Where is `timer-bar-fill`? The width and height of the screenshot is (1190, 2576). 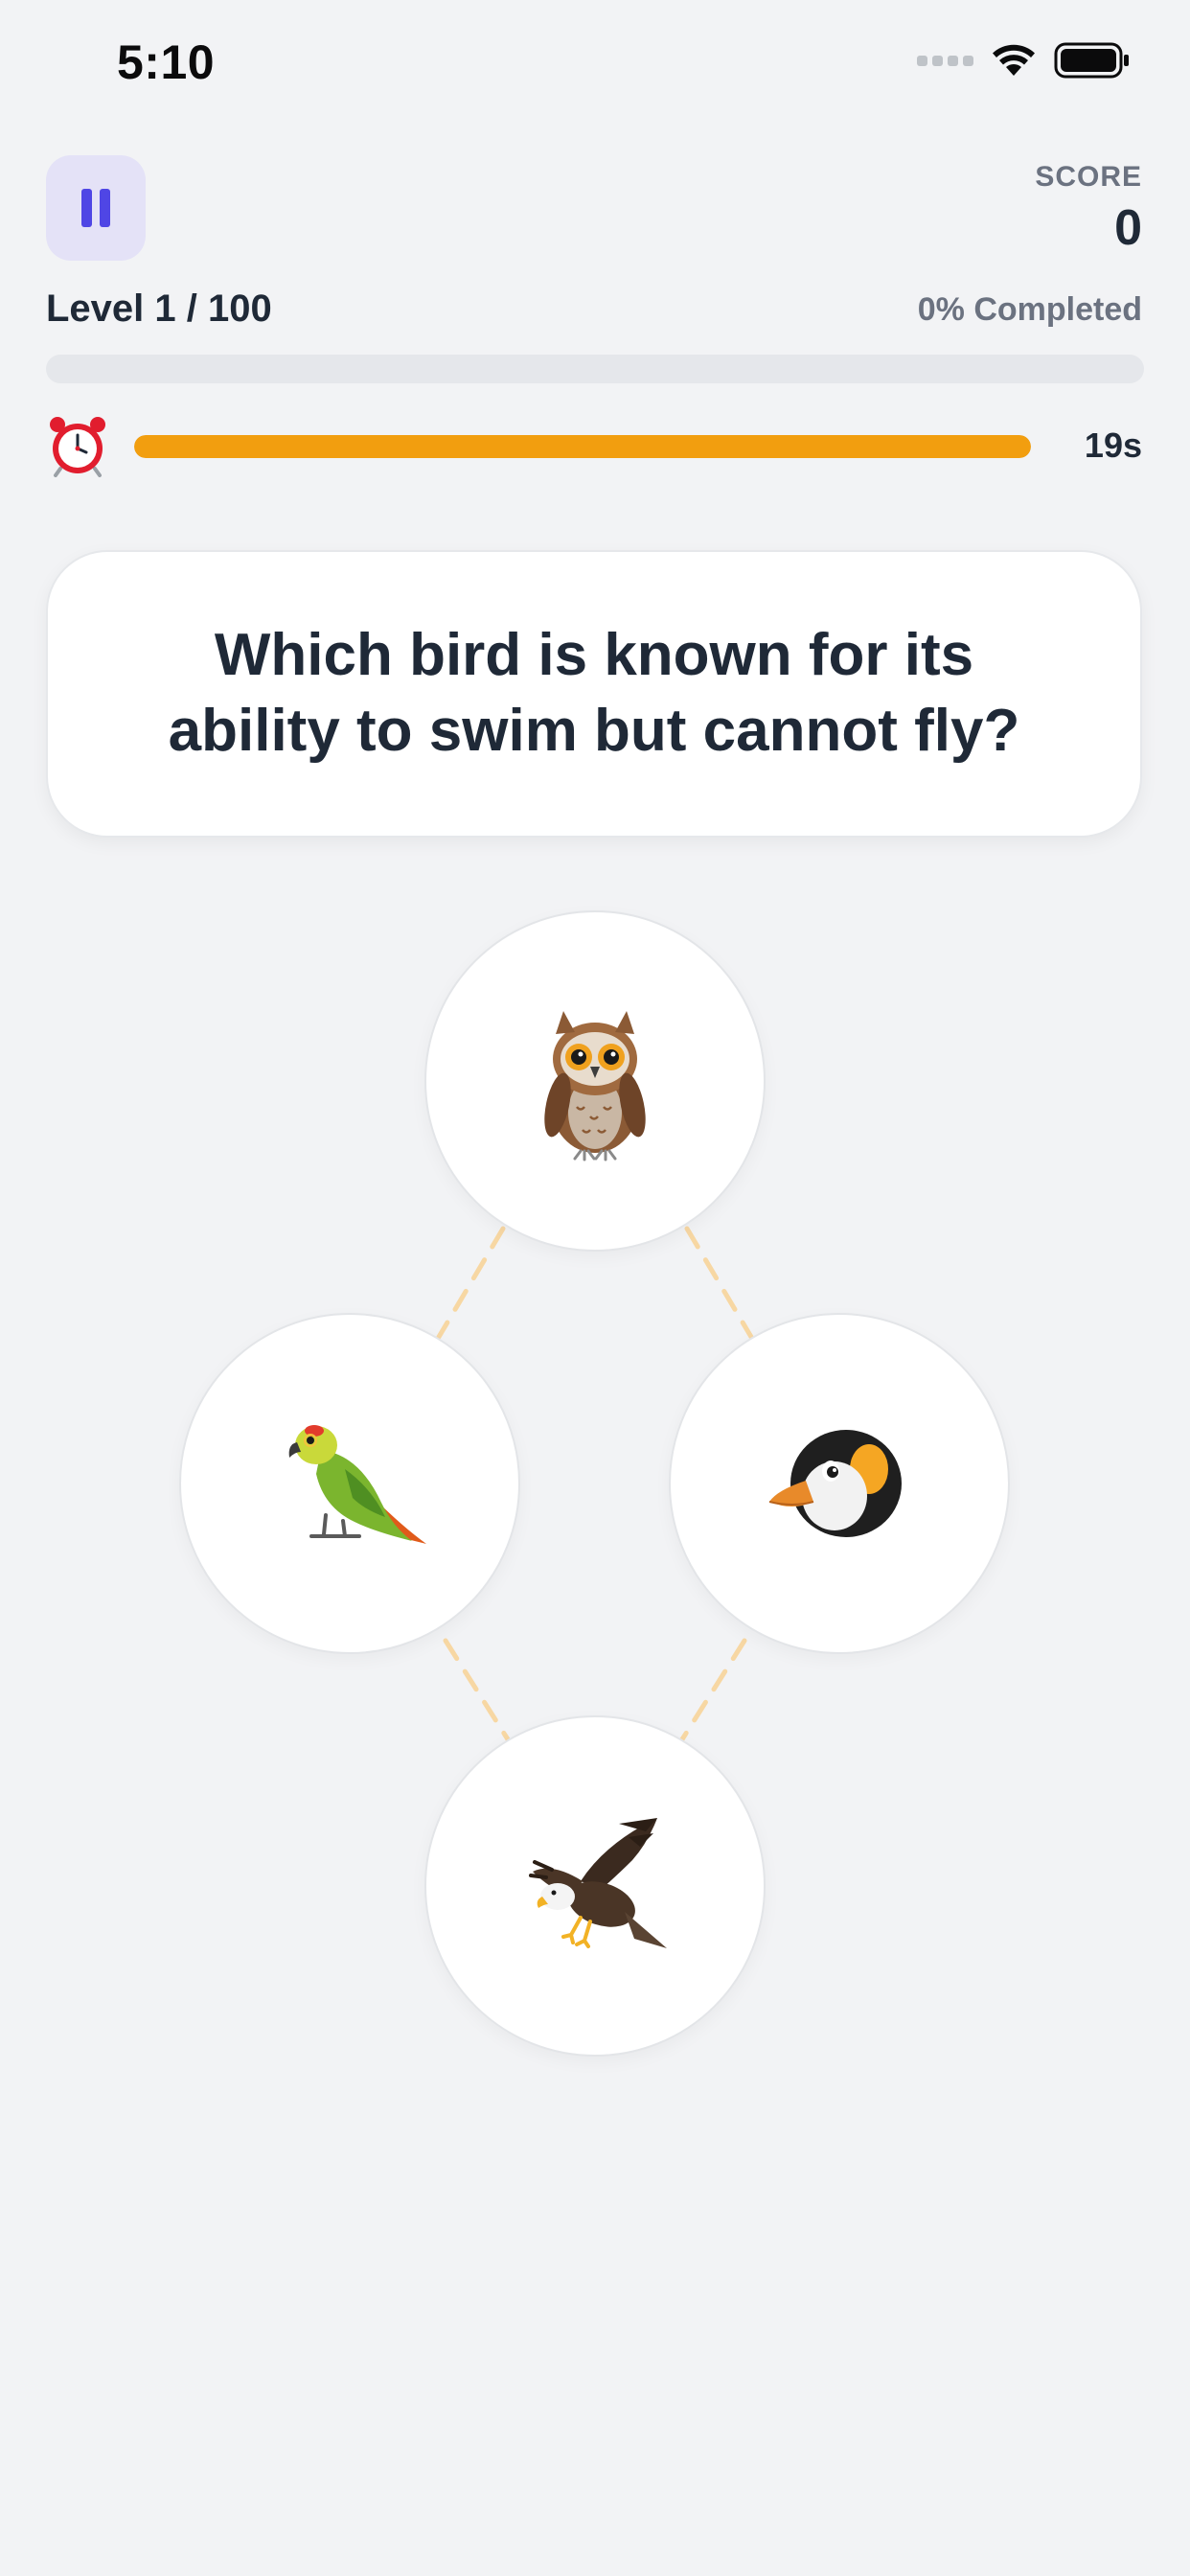
timer-bar-fill is located at coordinates (583, 446).